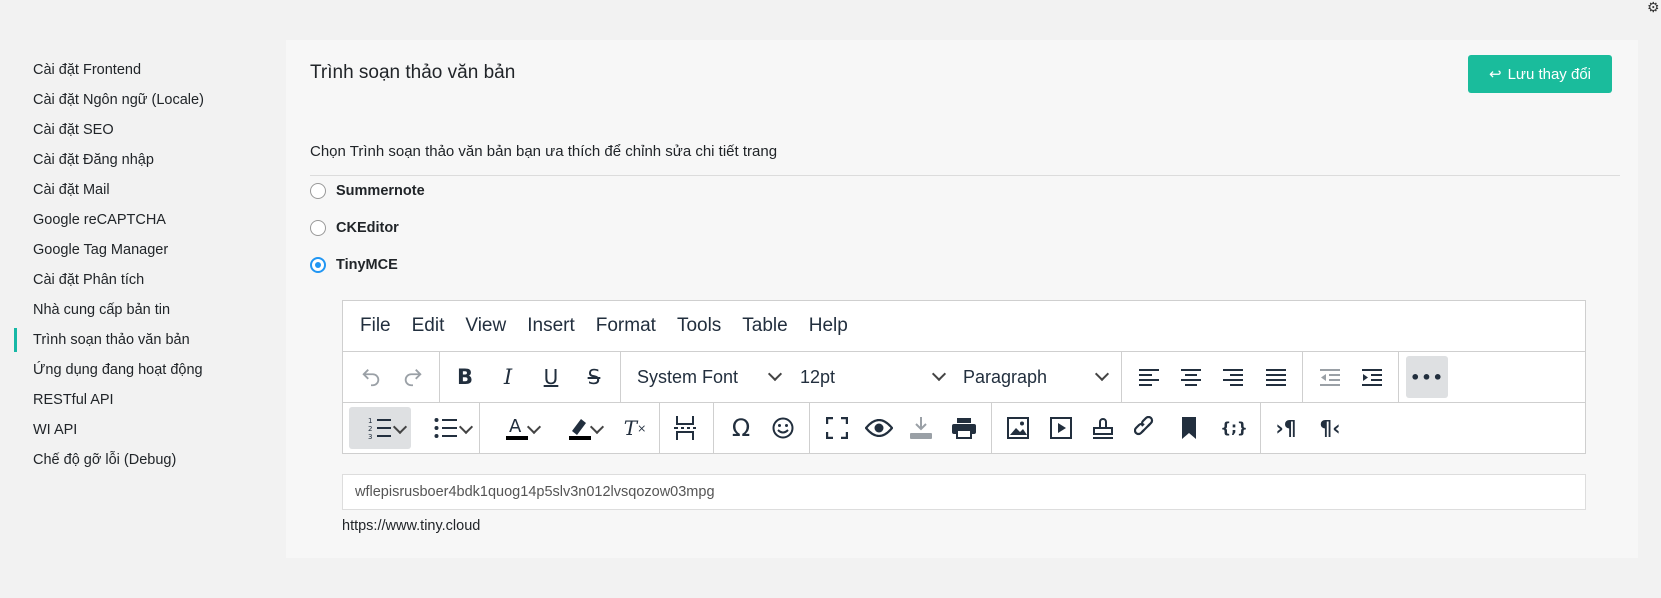  What do you see at coordinates (446, 428) in the screenshot?
I see `bullet-list-icon` at bounding box center [446, 428].